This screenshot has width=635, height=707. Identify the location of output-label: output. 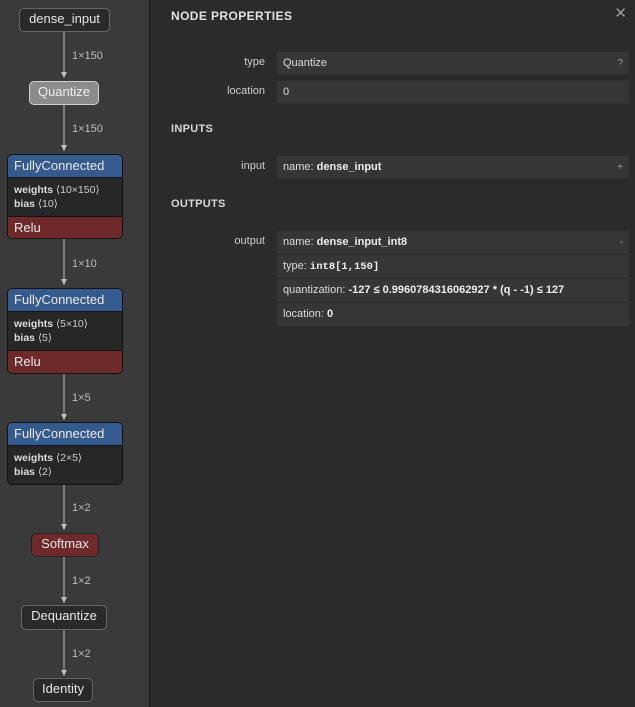
(249, 241).